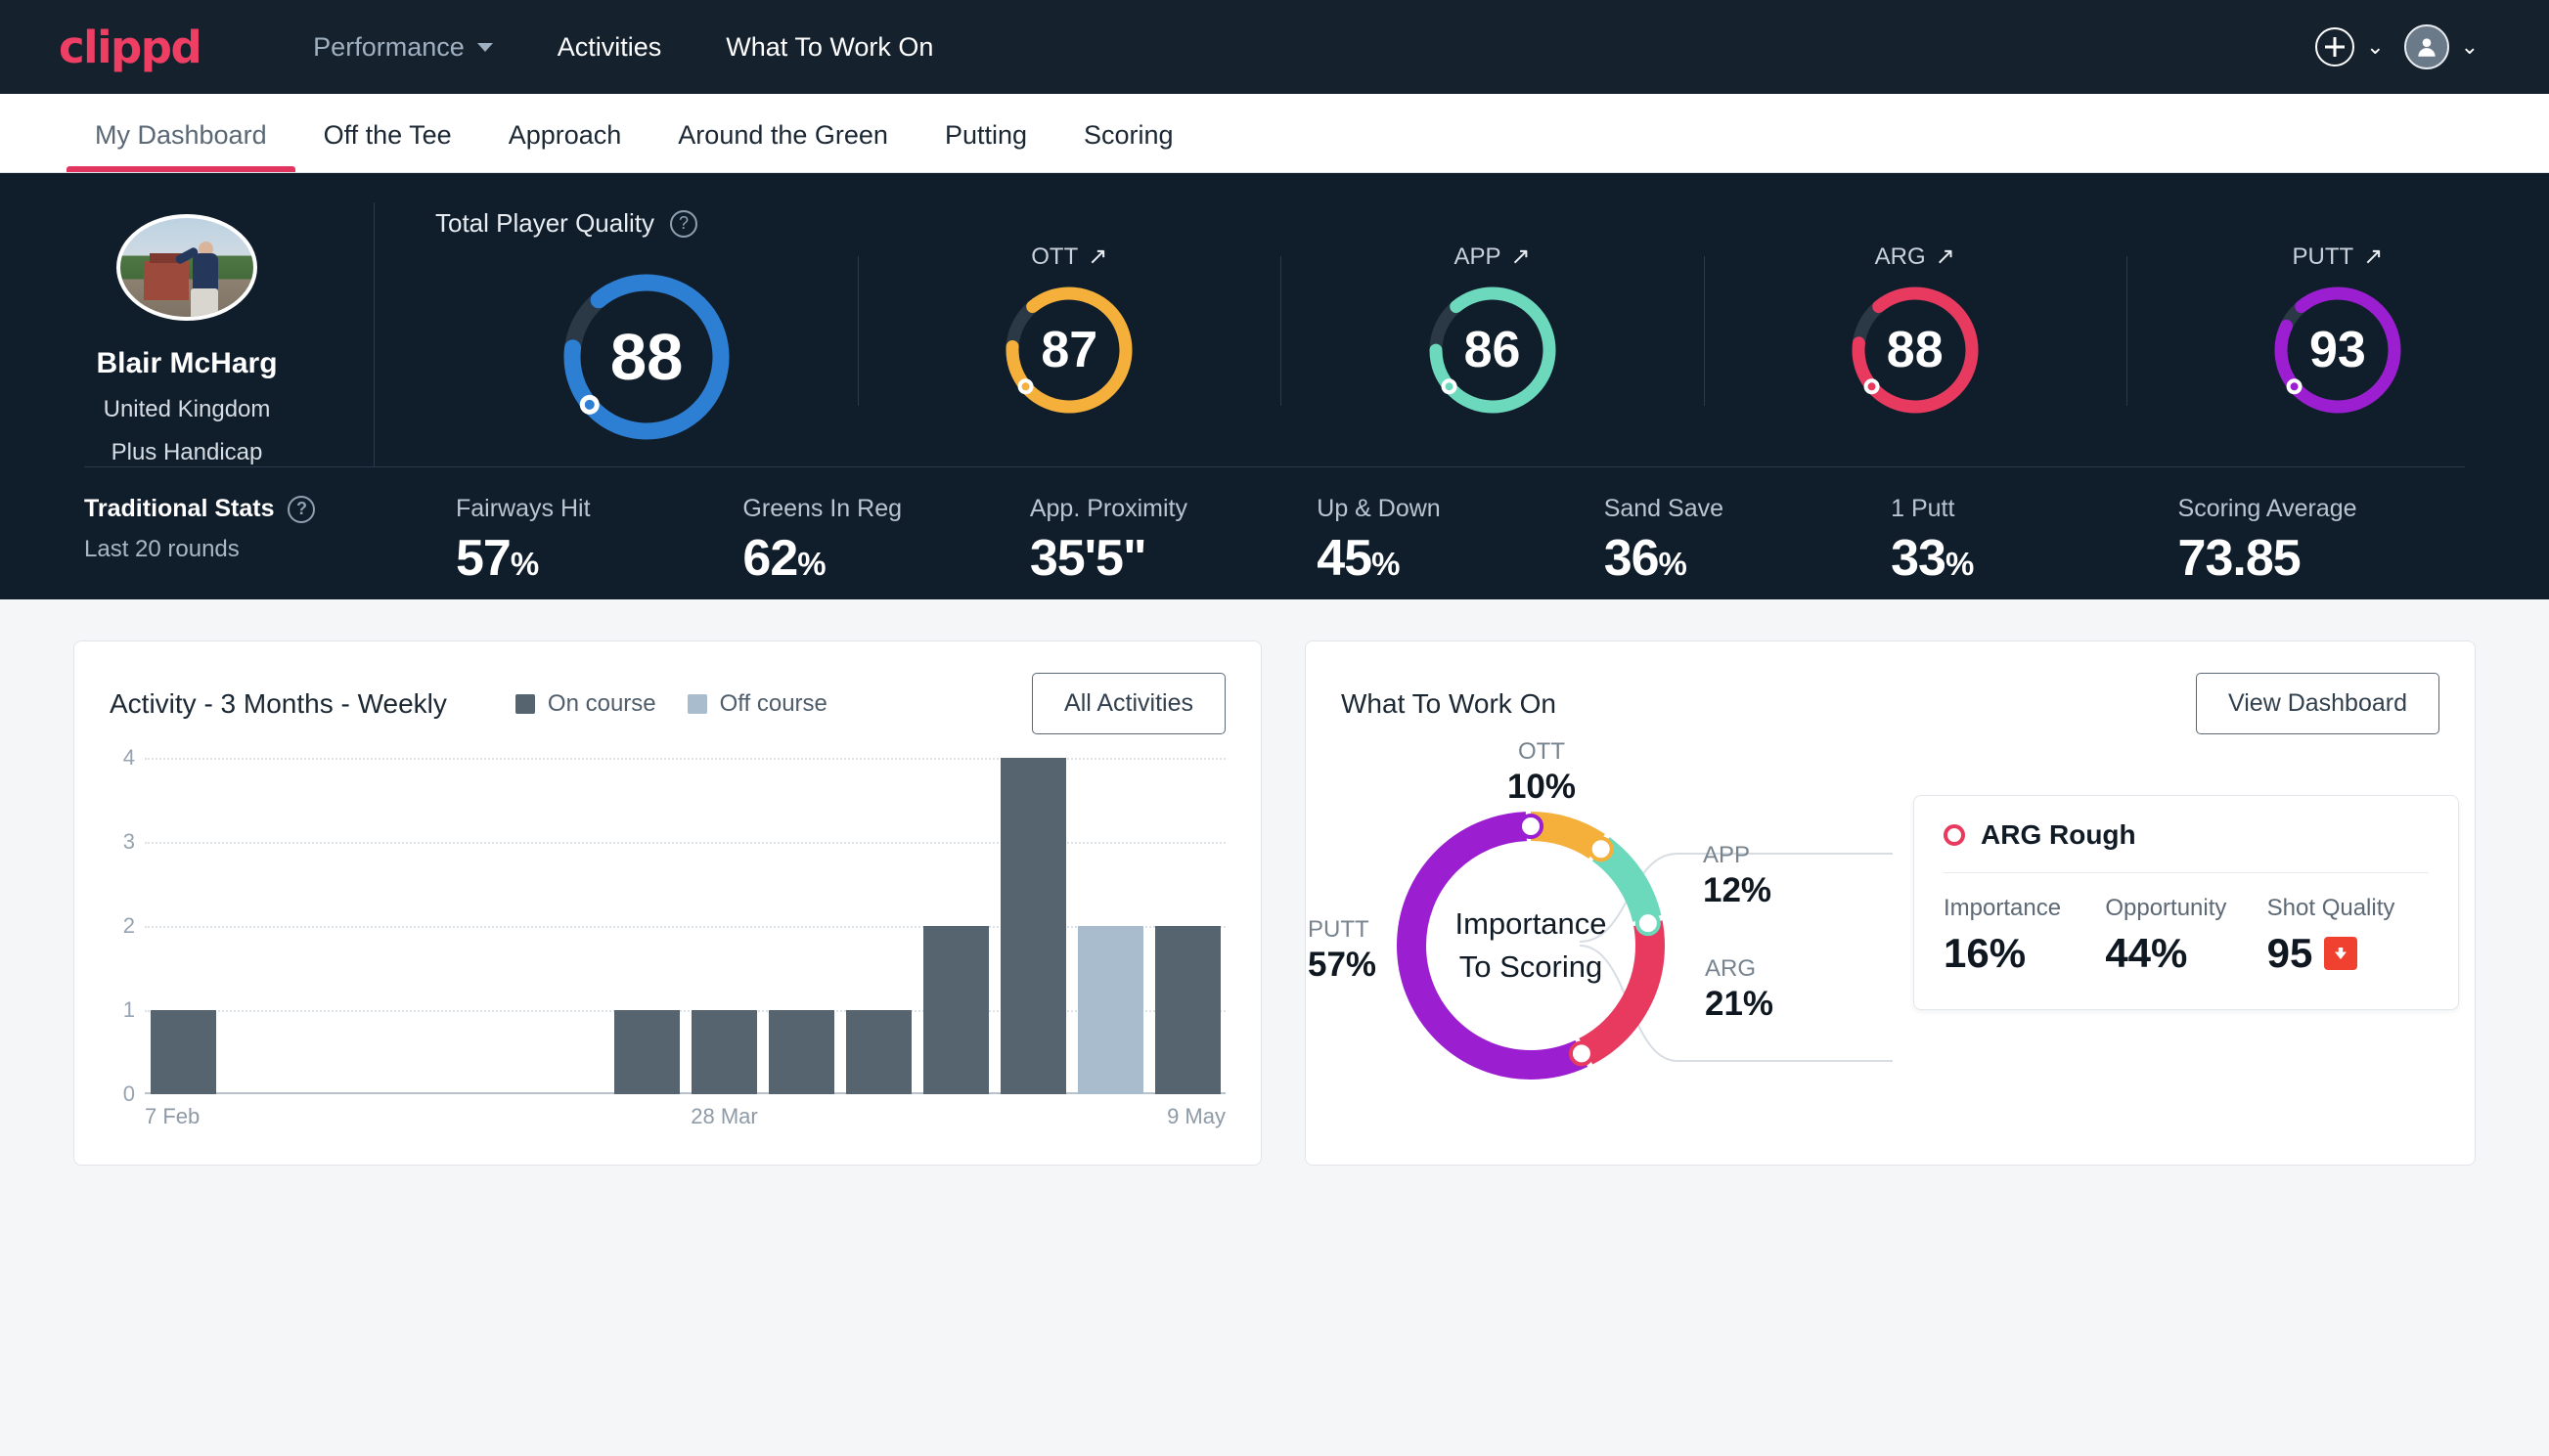 This screenshot has width=2549, height=1456. I want to click on stat-label: Fairways Hit, so click(524, 508).